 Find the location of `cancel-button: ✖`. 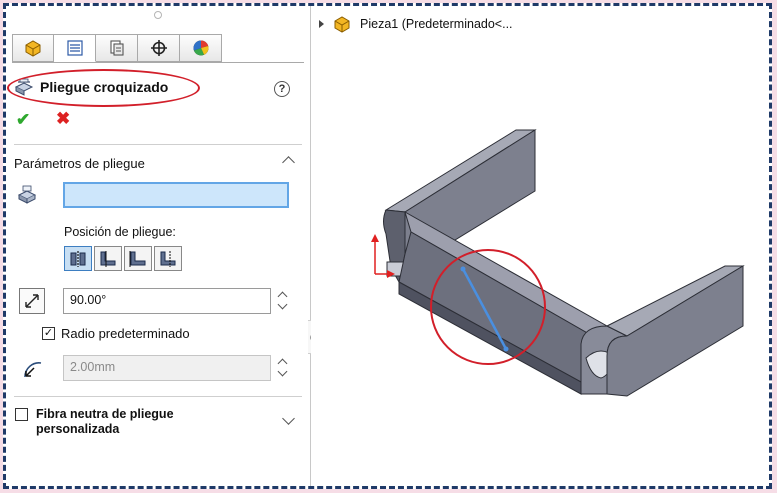

cancel-button: ✖ is located at coordinates (63, 119).